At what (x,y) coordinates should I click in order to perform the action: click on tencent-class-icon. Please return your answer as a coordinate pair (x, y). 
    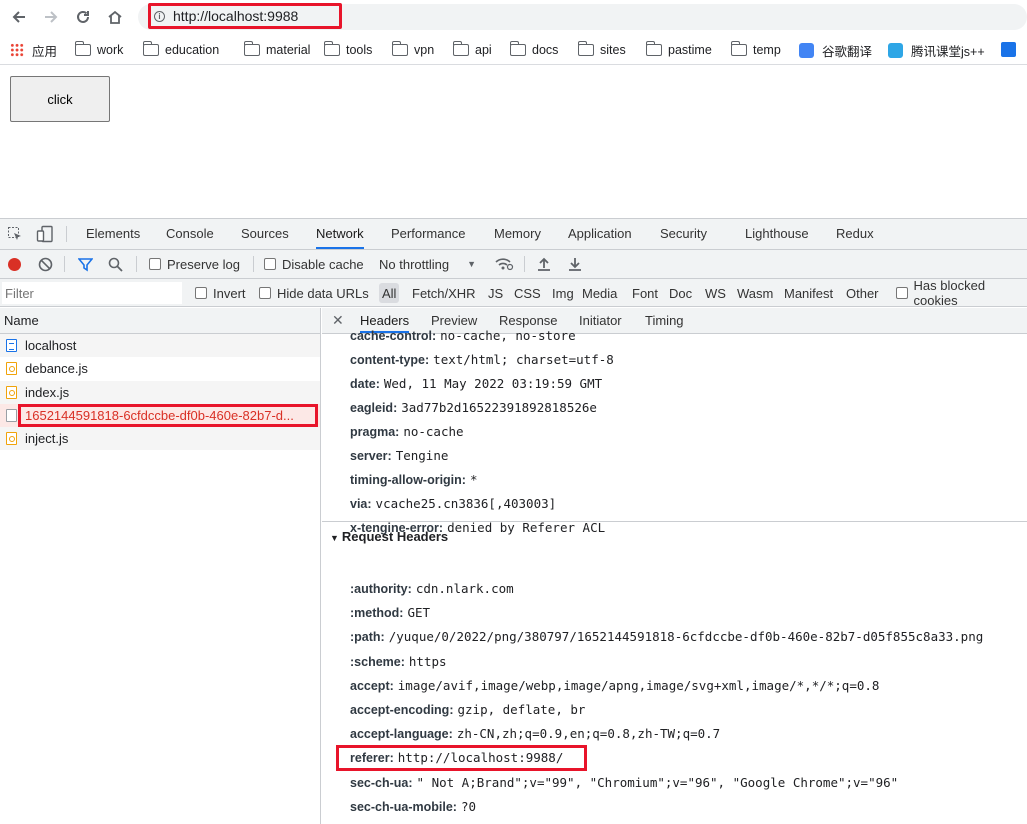
    Looking at the image, I should click on (895, 50).